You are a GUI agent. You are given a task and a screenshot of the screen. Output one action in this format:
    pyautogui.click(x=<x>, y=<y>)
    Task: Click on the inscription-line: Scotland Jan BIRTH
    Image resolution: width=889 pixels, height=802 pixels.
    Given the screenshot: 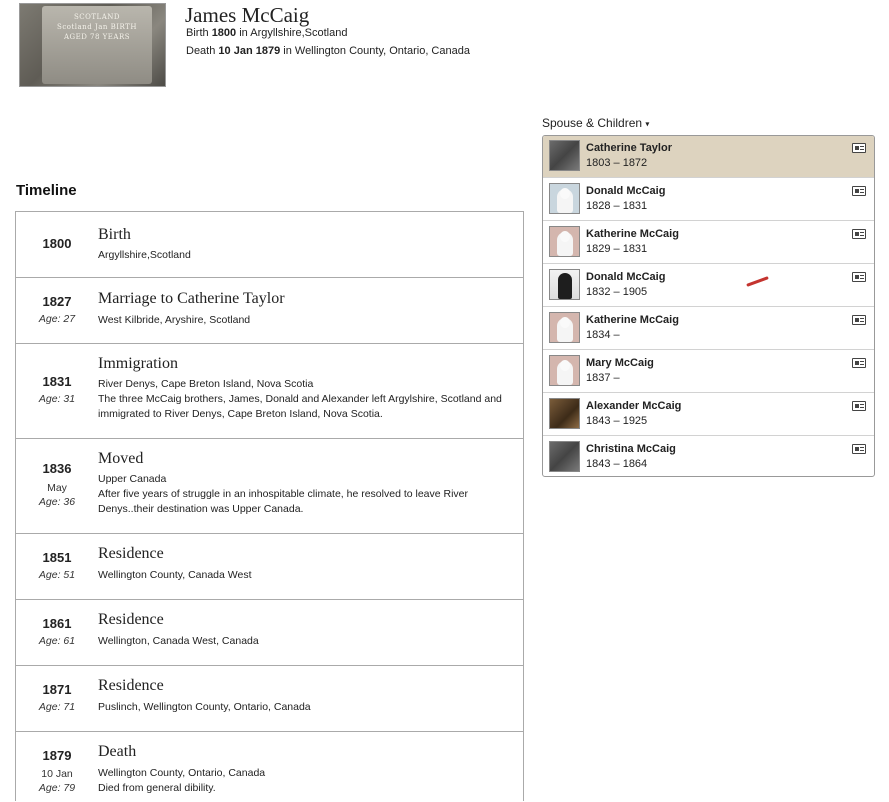 What is the action you would take?
    pyautogui.click(x=97, y=27)
    